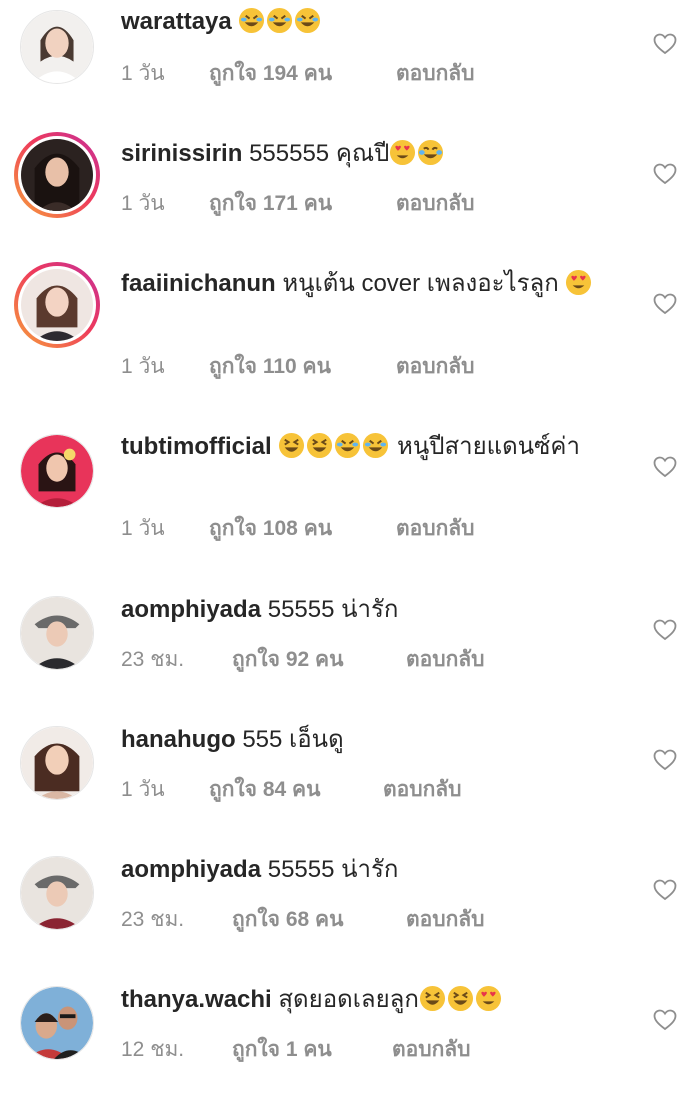 The width and height of the screenshot is (700, 1101). Describe the element at coordinates (488, 446) in the screenshot. I see `comment-body: หนูปีสายแดนซ์ค่า` at that location.